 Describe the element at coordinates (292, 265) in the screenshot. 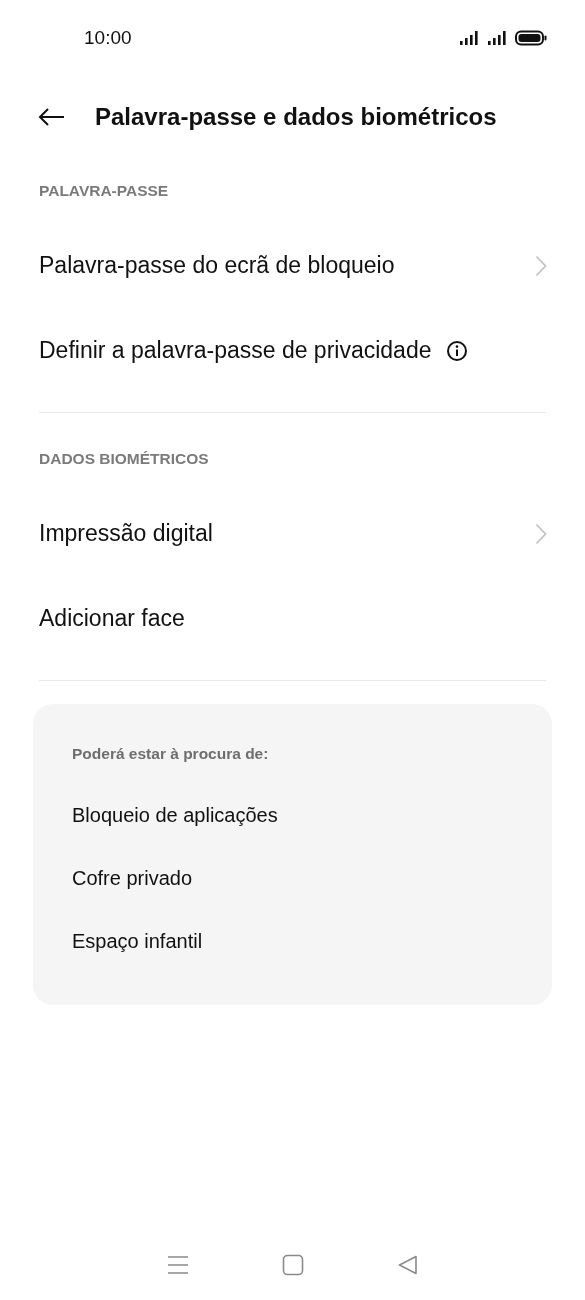

I see `settings-item: Palavra-passe do ecrã de bloqueio` at that location.